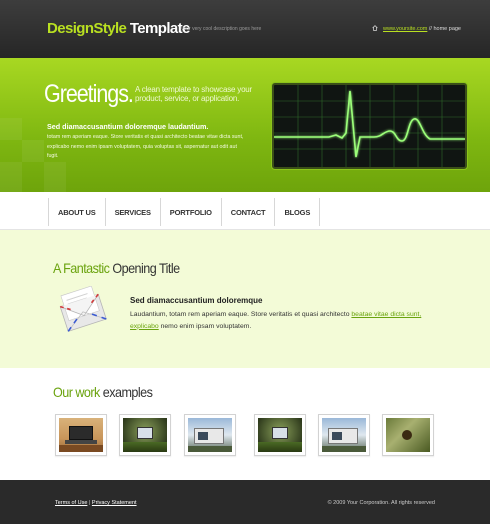 This screenshot has height=524, width=490. What do you see at coordinates (375, 28) in the screenshot?
I see `home-icon` at bounding box center [375, 28].